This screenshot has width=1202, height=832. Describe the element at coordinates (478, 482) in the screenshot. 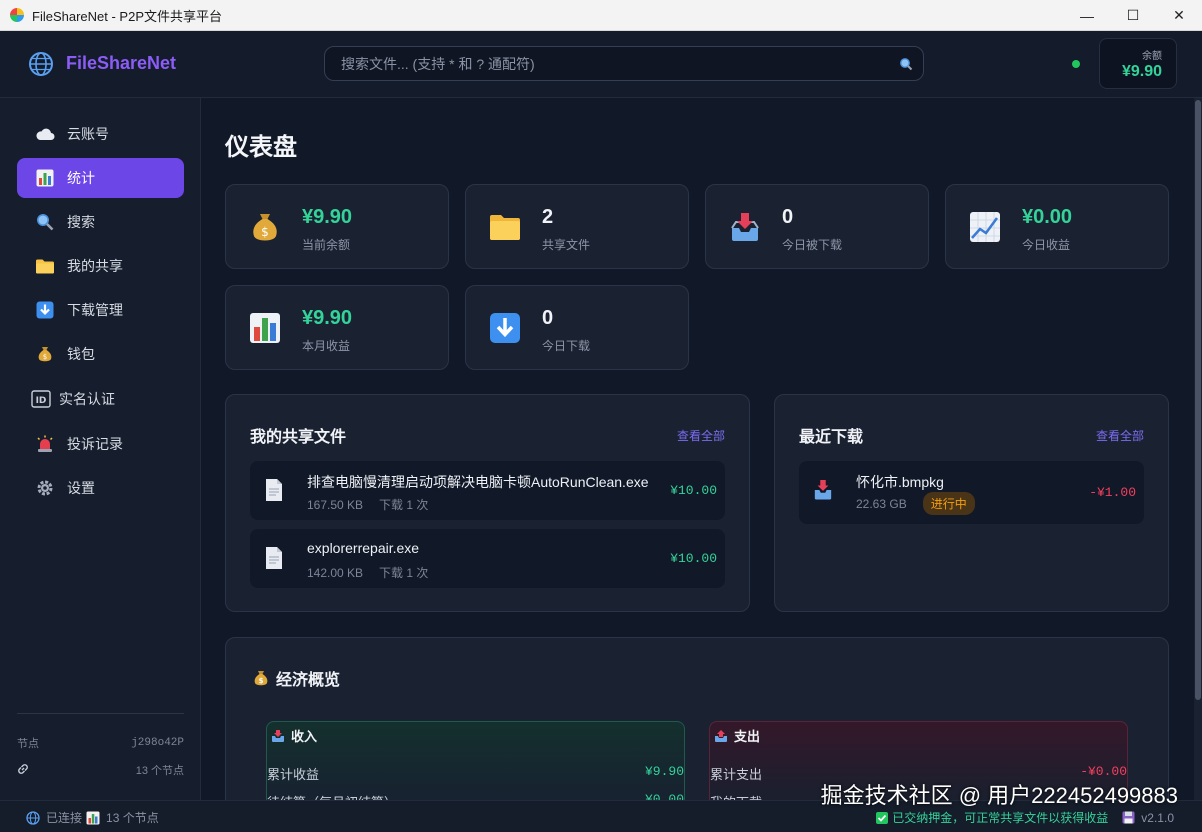

I see `file-name: 排查电脑慢清理启动项解决电脑卡顿AutoRunClean.exe` at that location.